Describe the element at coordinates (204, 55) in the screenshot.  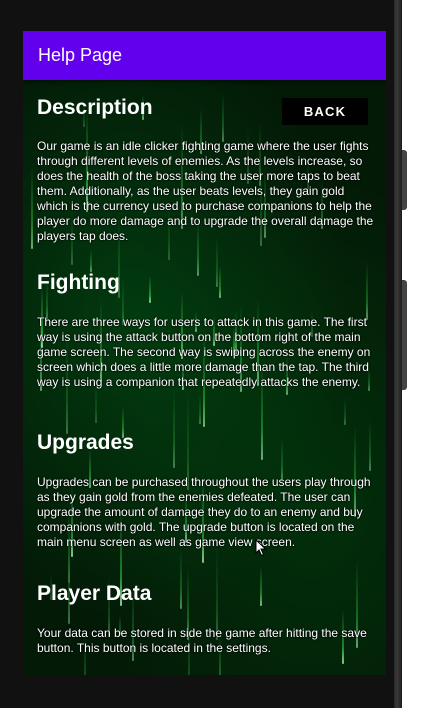
I see `app-bar: Help Page` at that location.